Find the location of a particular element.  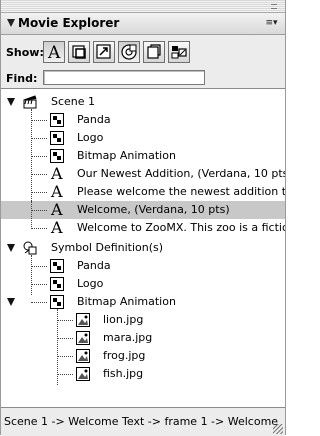

panel-drag-bar is located at coordinates (143, 6).